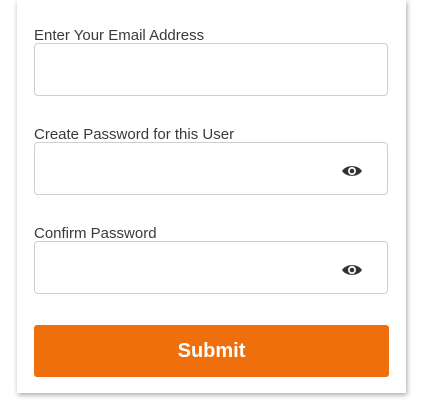 The height and width of the screenshot is (411, 423). I want to click on submit-button: Submit, so click(211, 351).